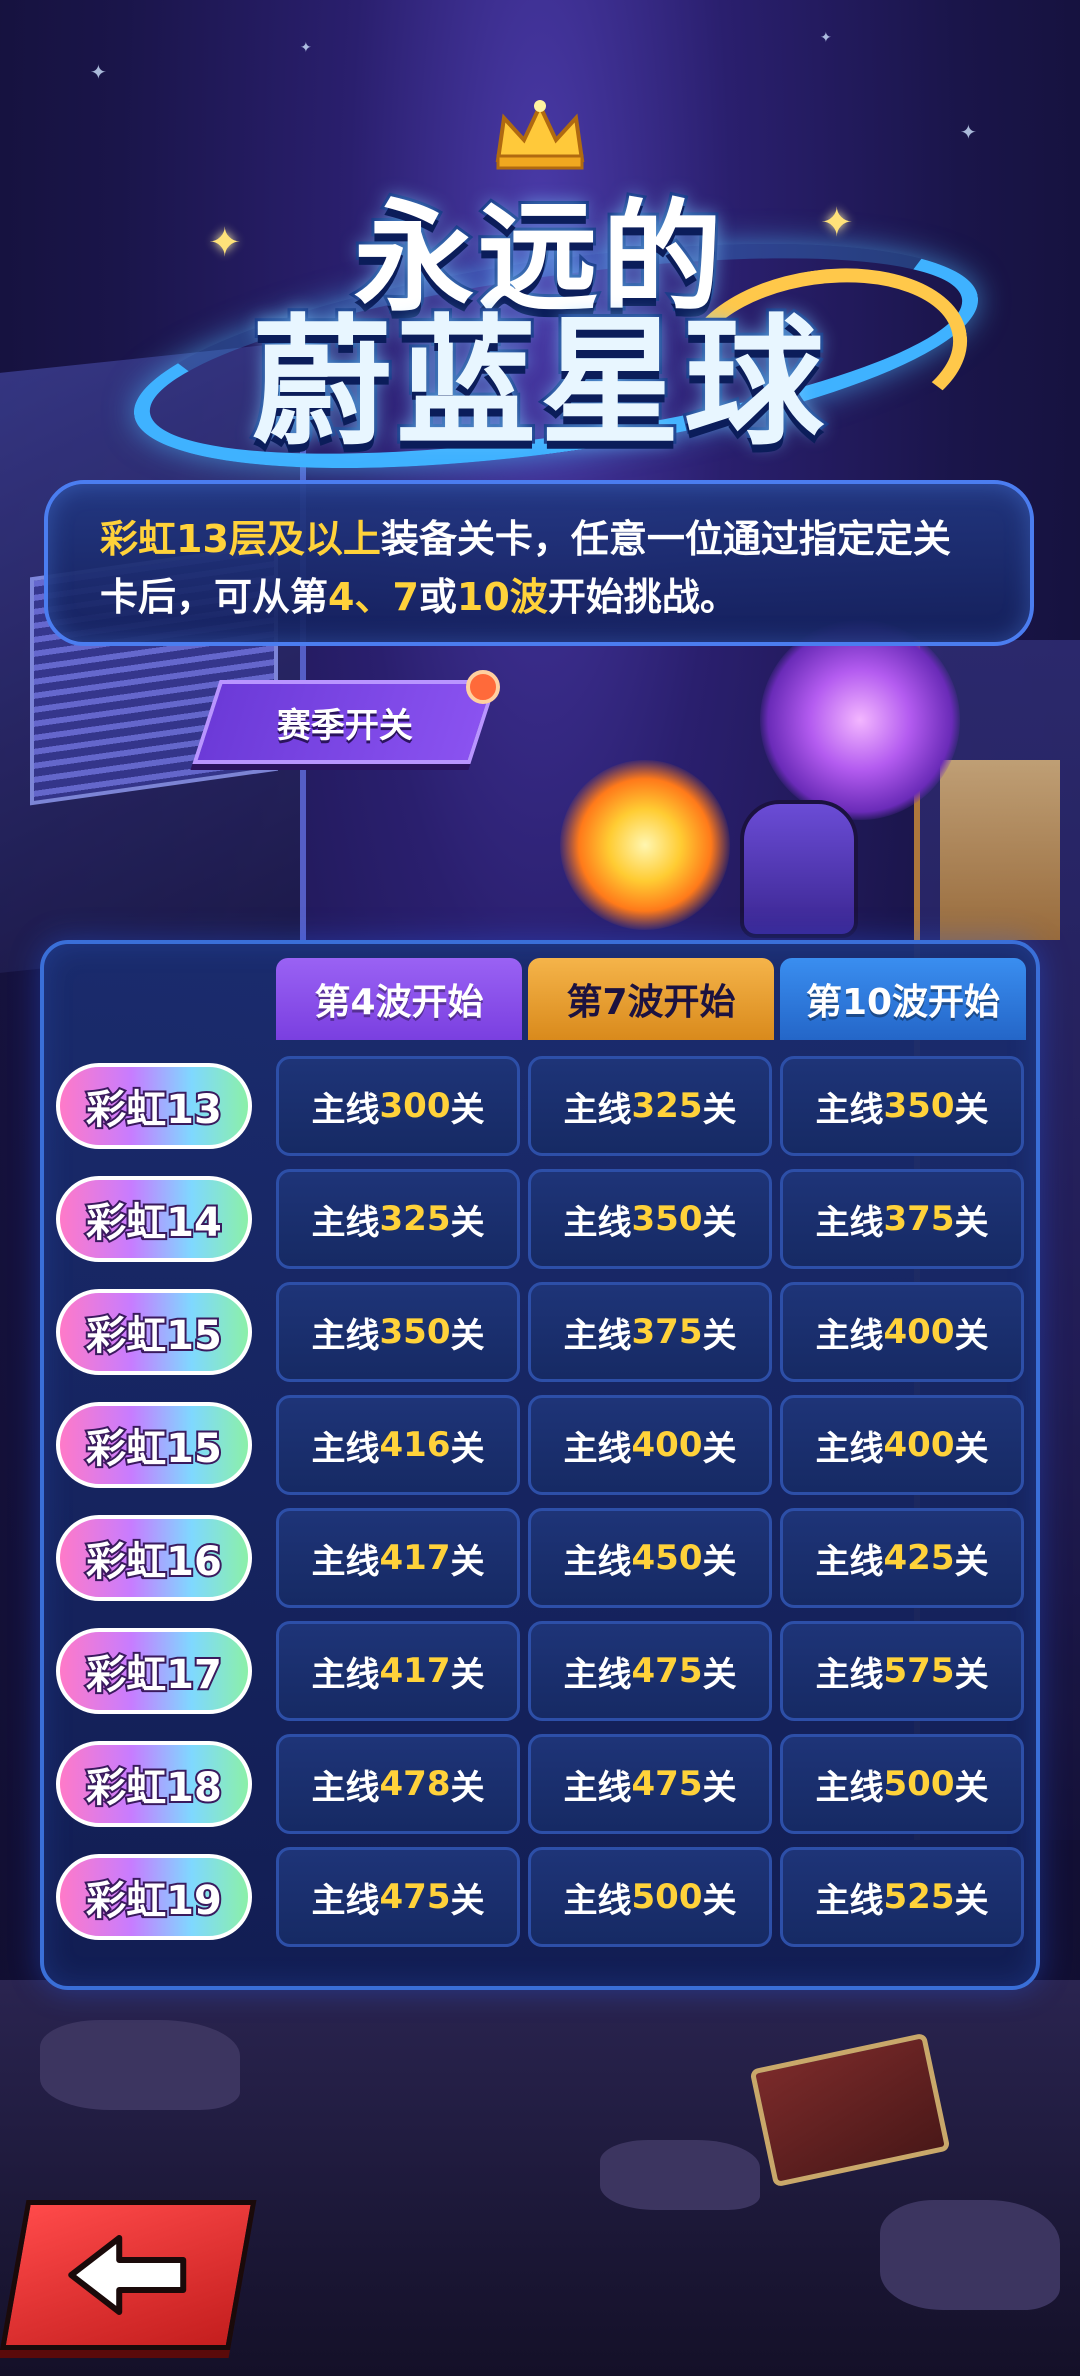 This screenshot has width=1080, height=2376. What do you see at coordinates (919, 1671) in the screenshot?
I see `cell-level-number: 575` at bounding box center [919, 1671].